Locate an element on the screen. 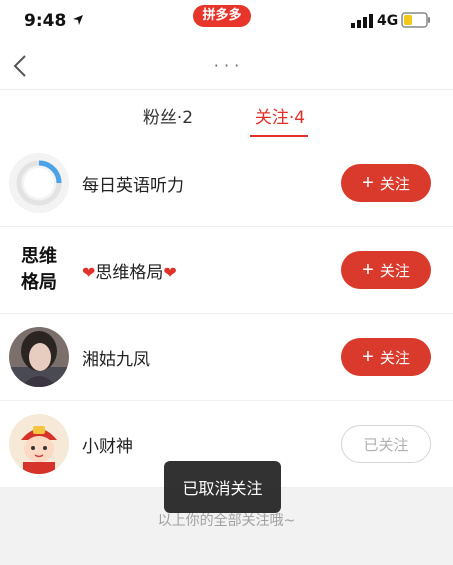  toast-message: 已取消关注 is located at coordinates (222, 488).